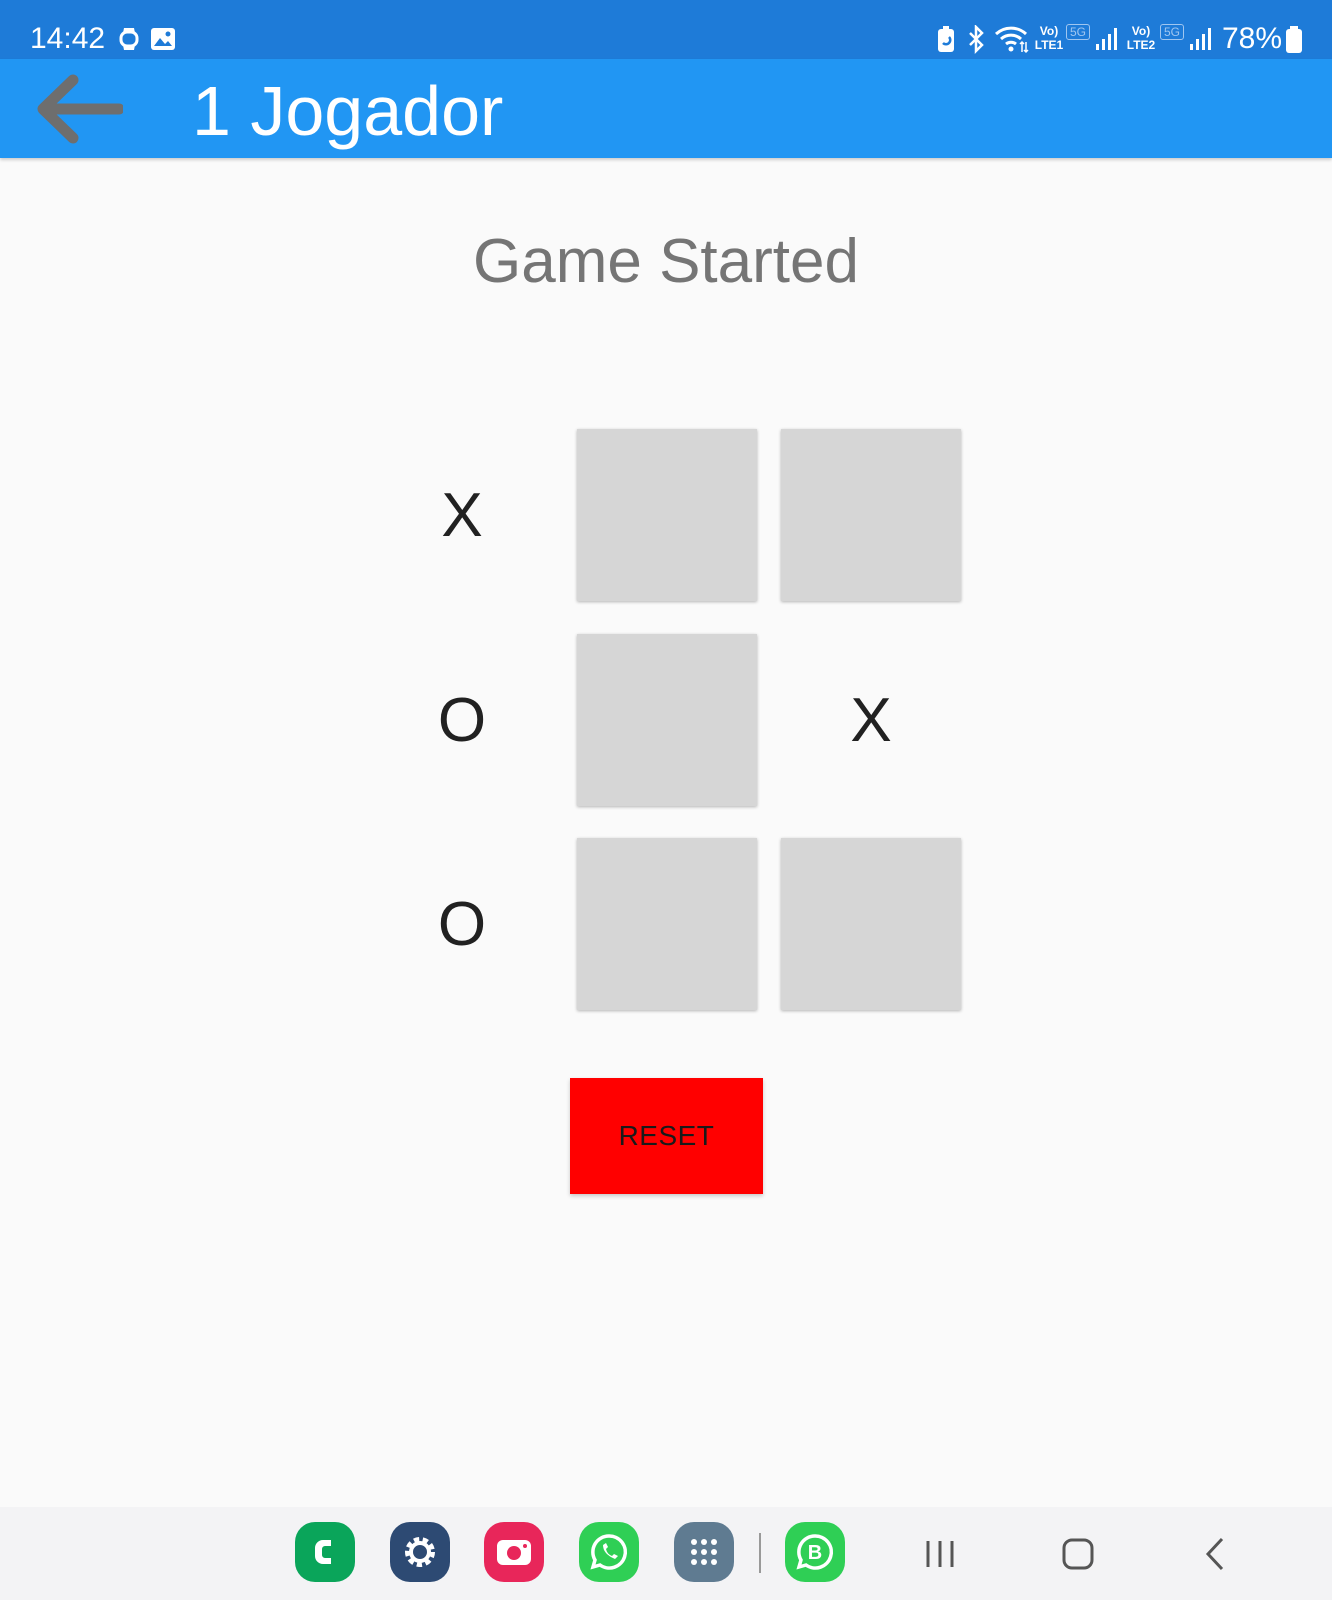  What do you see at coordinates (976, 40) in the screenshot?
I see `bluetooth-icon` at bounding box center [976, 40].